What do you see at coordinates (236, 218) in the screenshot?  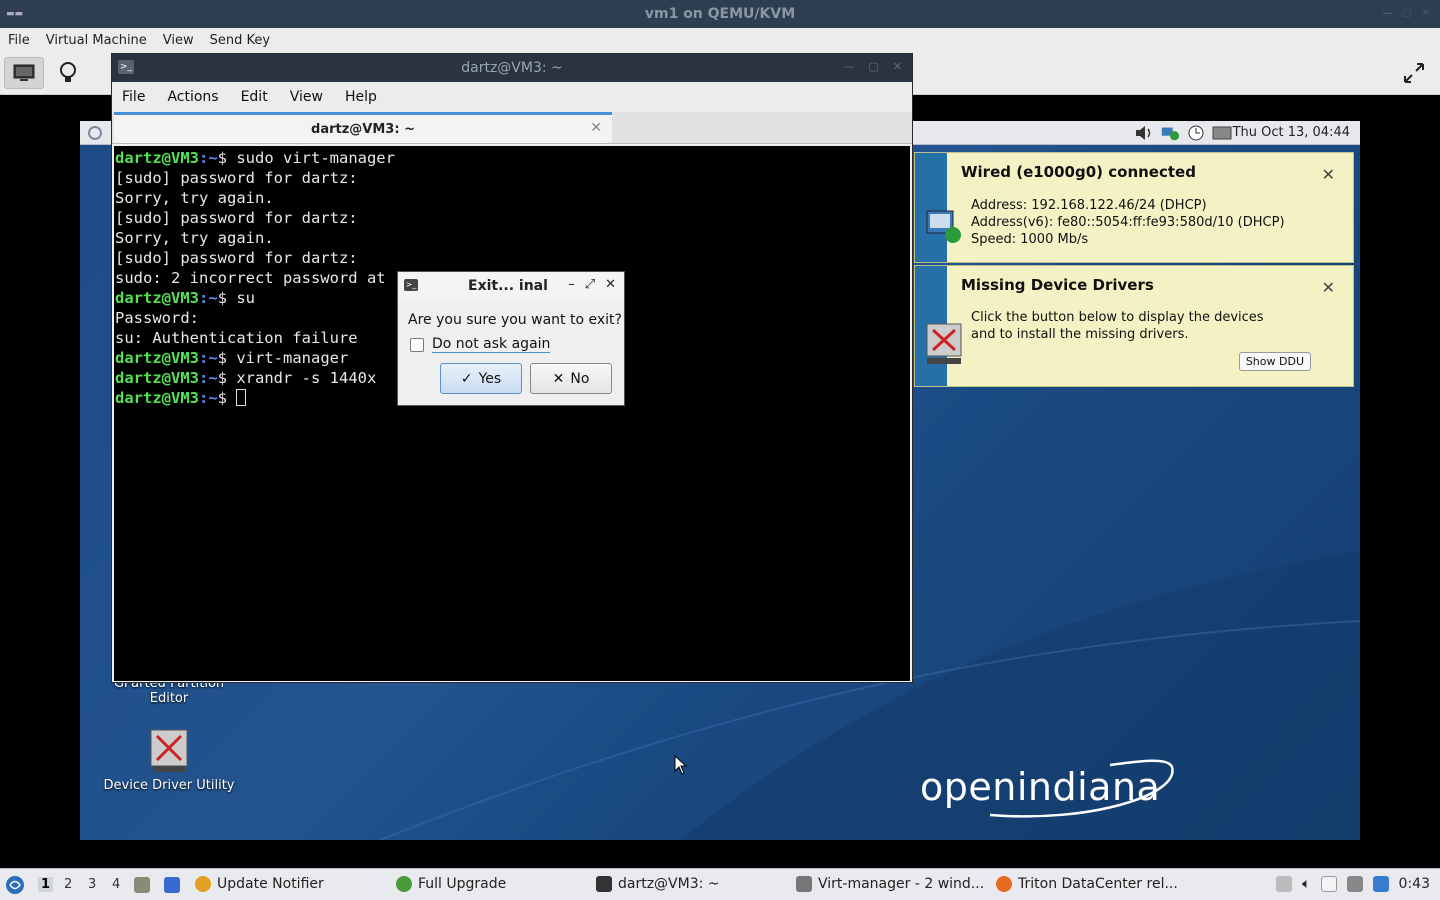 I see `terminal-text: [sudo] password for dartz:` at bounding box center [236, 218].